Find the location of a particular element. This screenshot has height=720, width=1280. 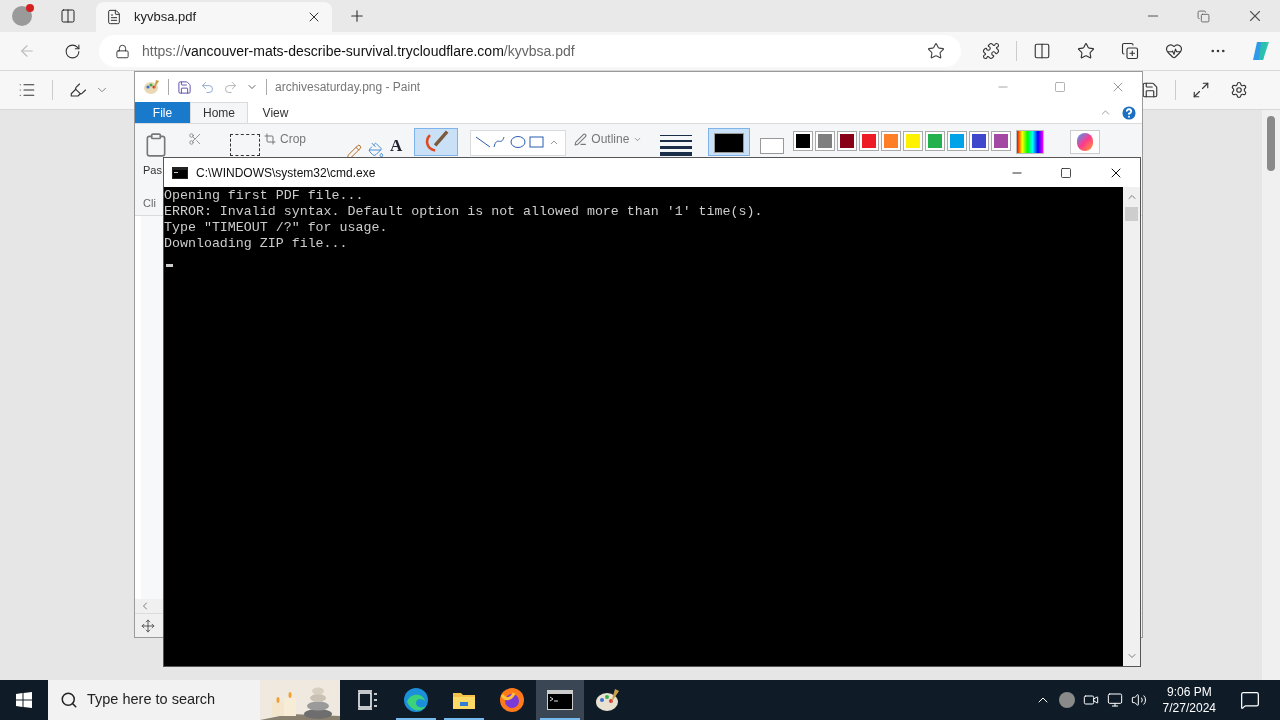

crop-icon is located at coordinates (270, 139).